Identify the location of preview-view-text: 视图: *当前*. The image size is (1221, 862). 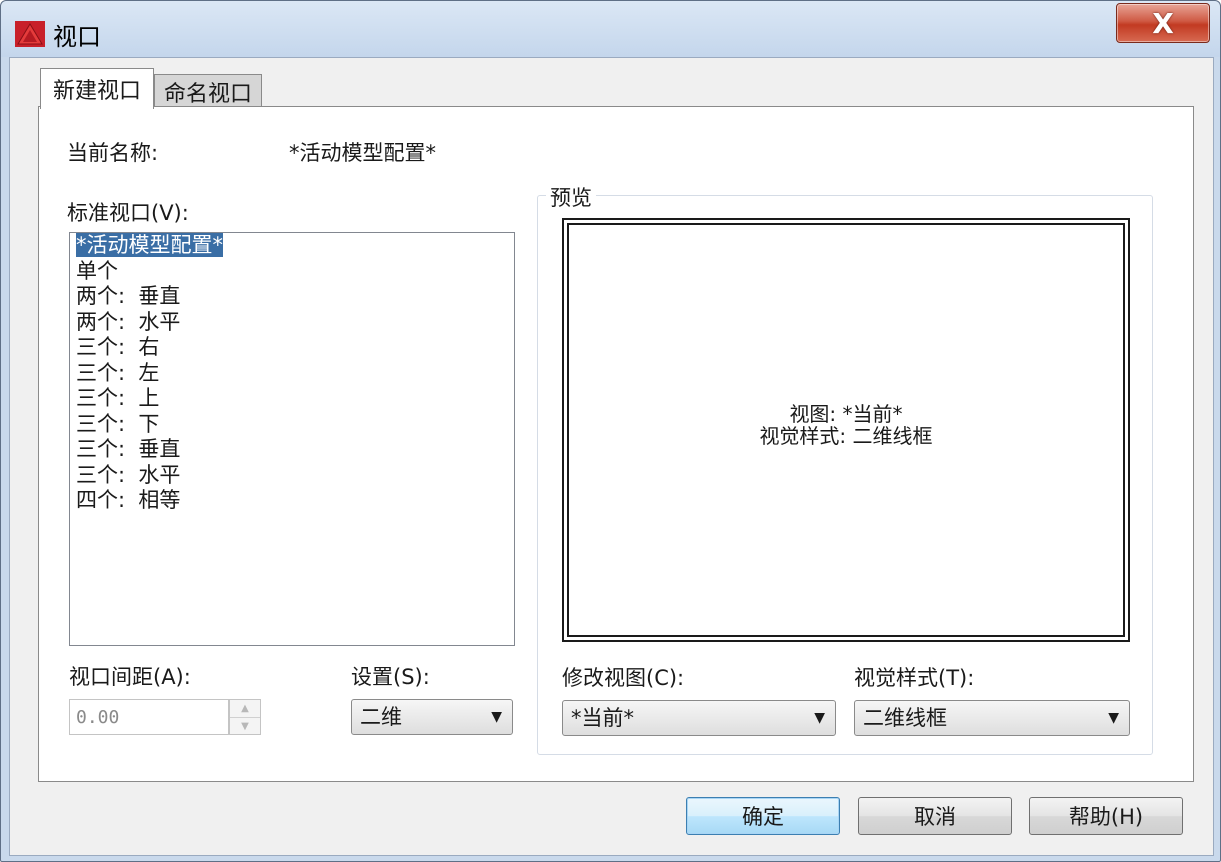
(846, 414).